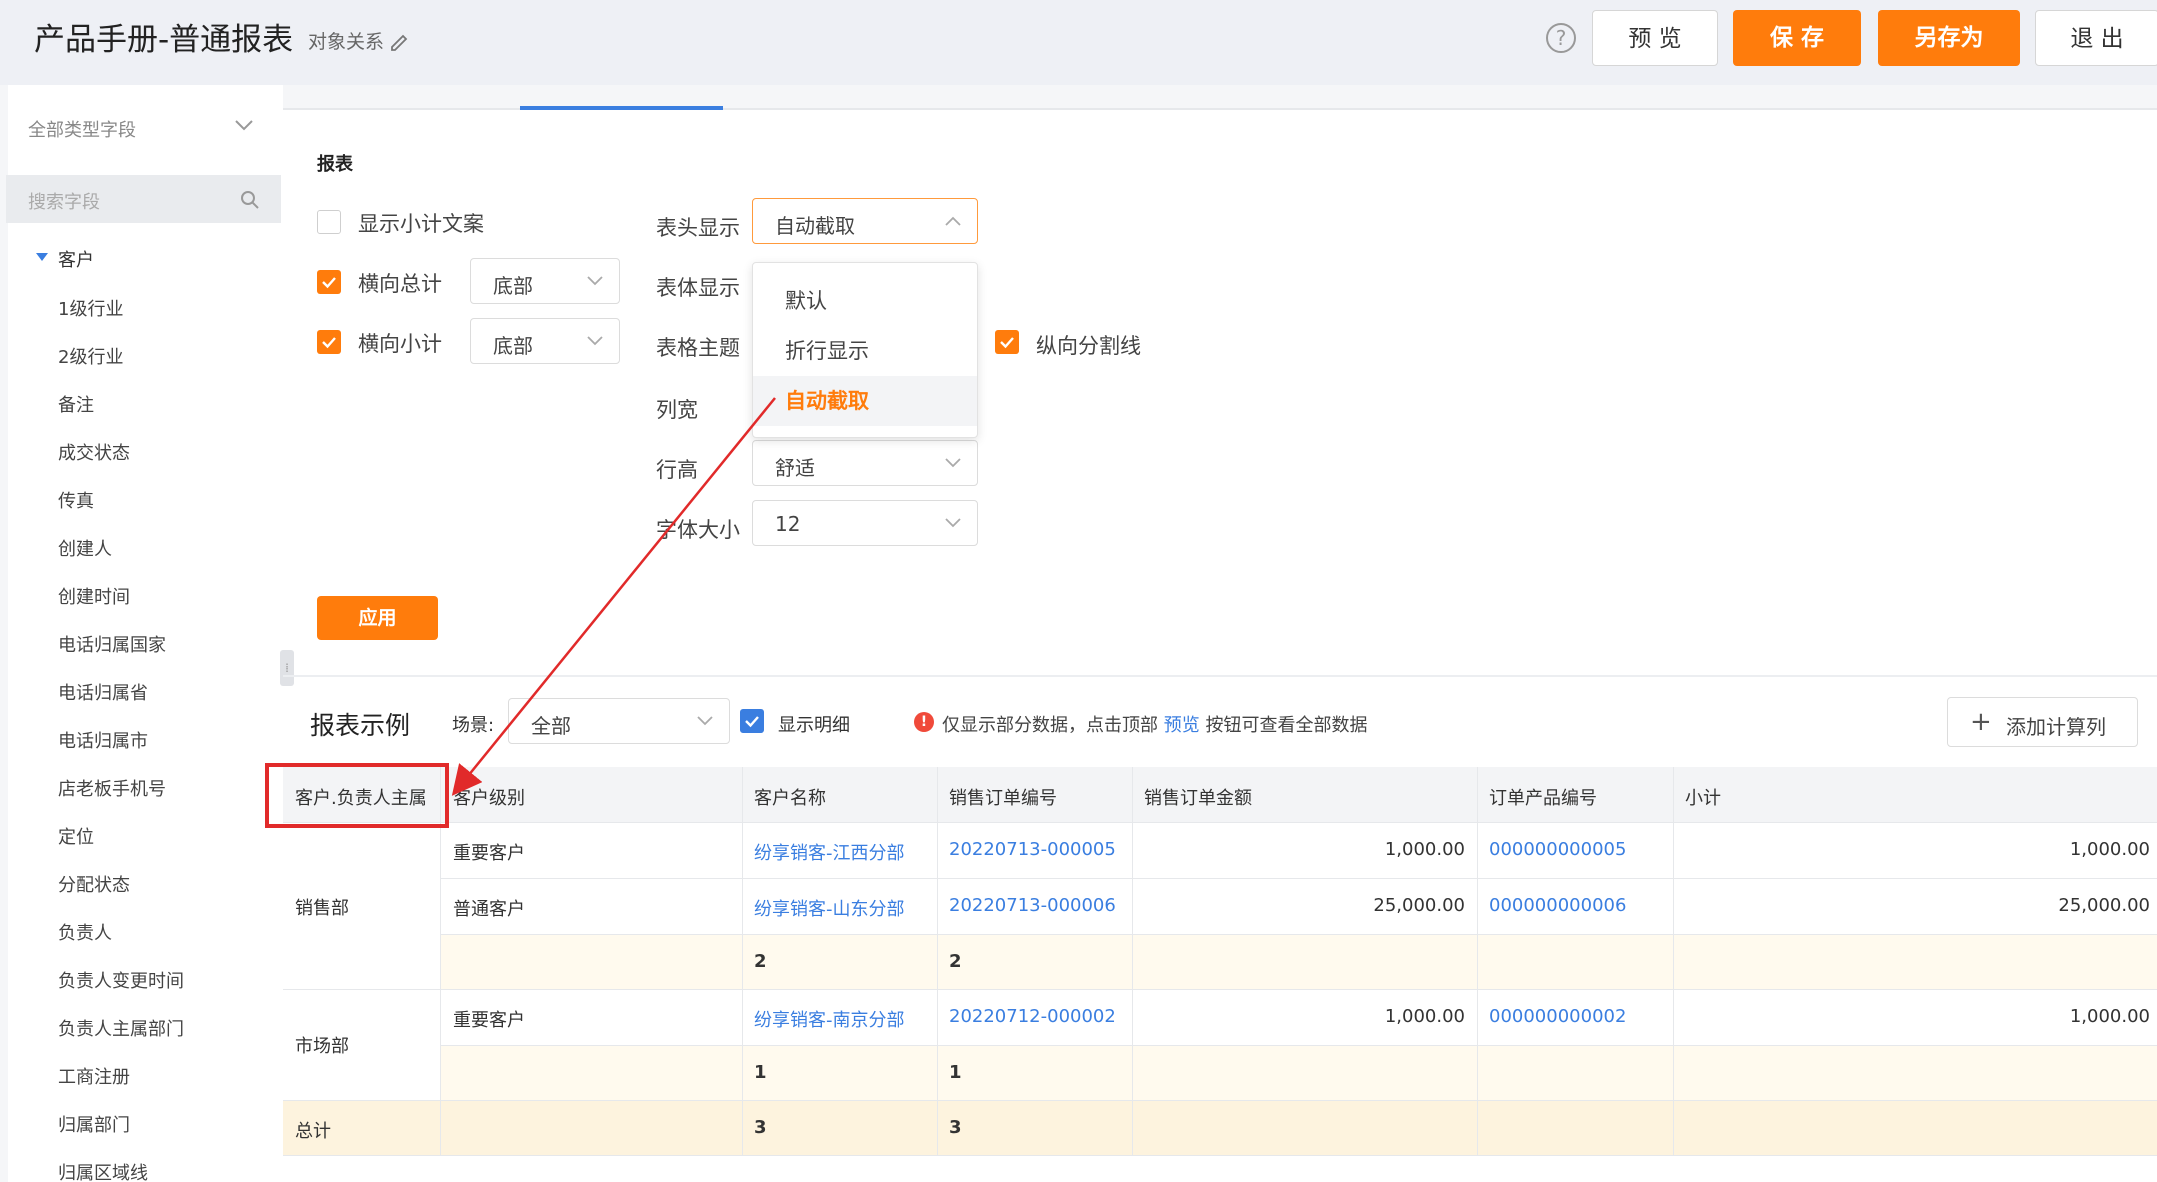 Image resolution: width=2157 pixels, height=1182 pixels. Describe the element at coordinates (619, 721) in the screenshot. I see `scene-select: 全部` at that location.